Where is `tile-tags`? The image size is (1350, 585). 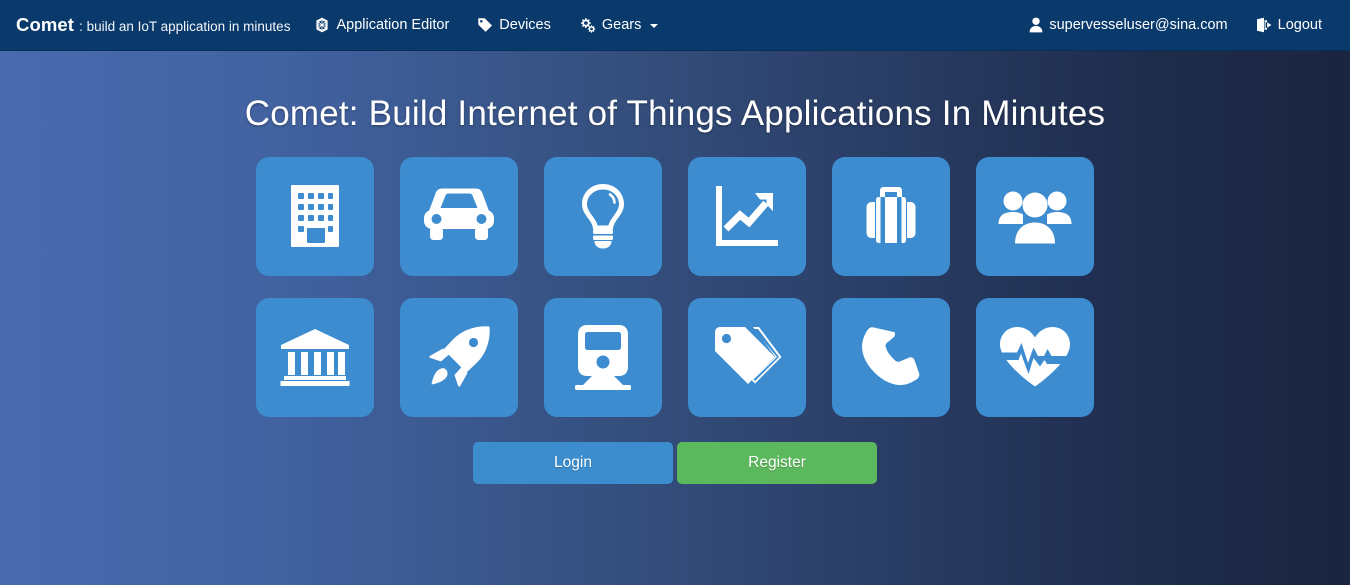 tile-tags is located at coordinates (747, 357).